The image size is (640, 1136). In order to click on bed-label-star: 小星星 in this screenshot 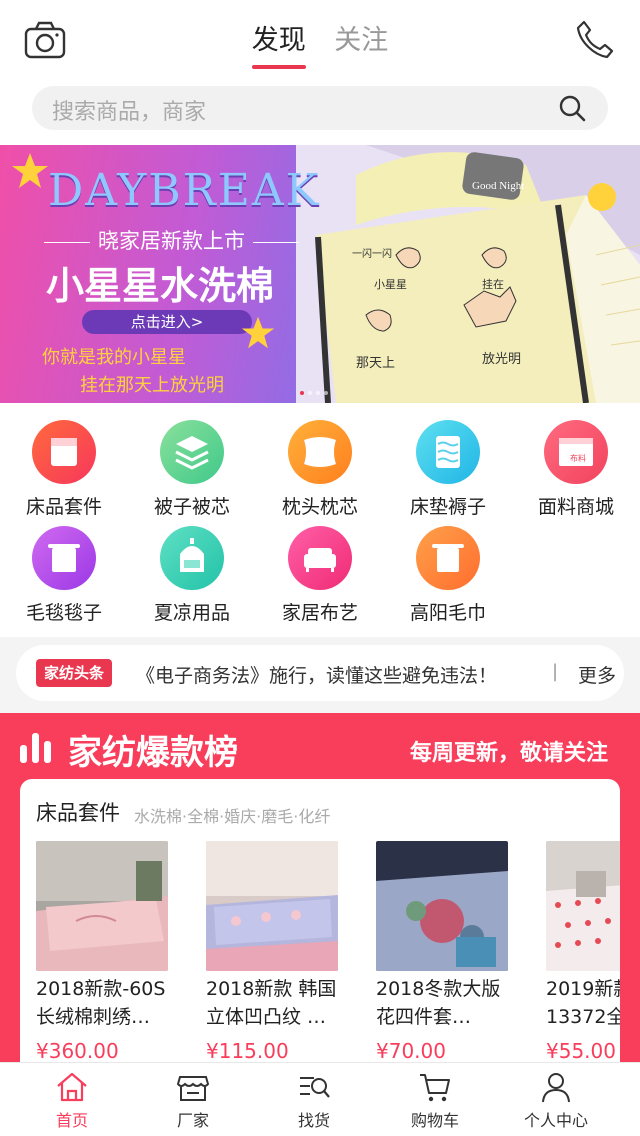, I will do `click(390, 284)`.